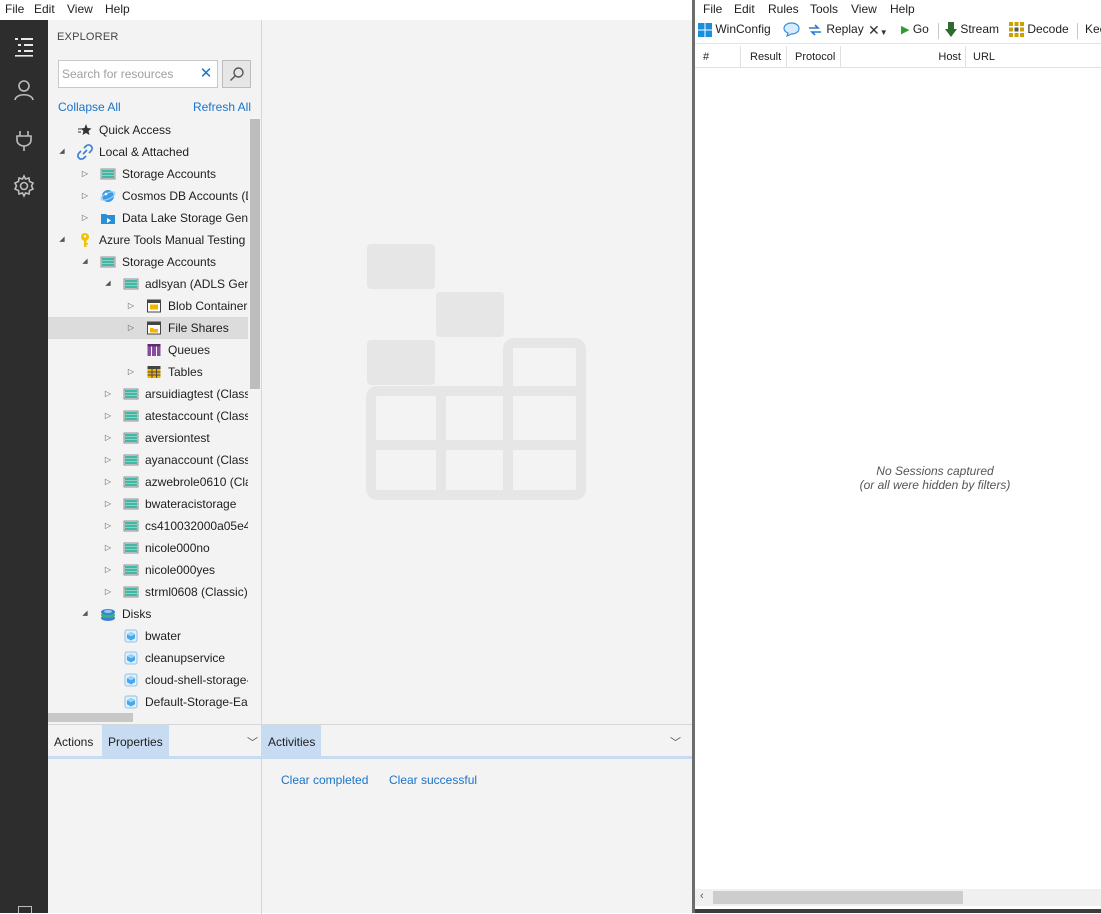  I want to click on sessions-horizontal-scrollbar: ‹, so click(898, 897).